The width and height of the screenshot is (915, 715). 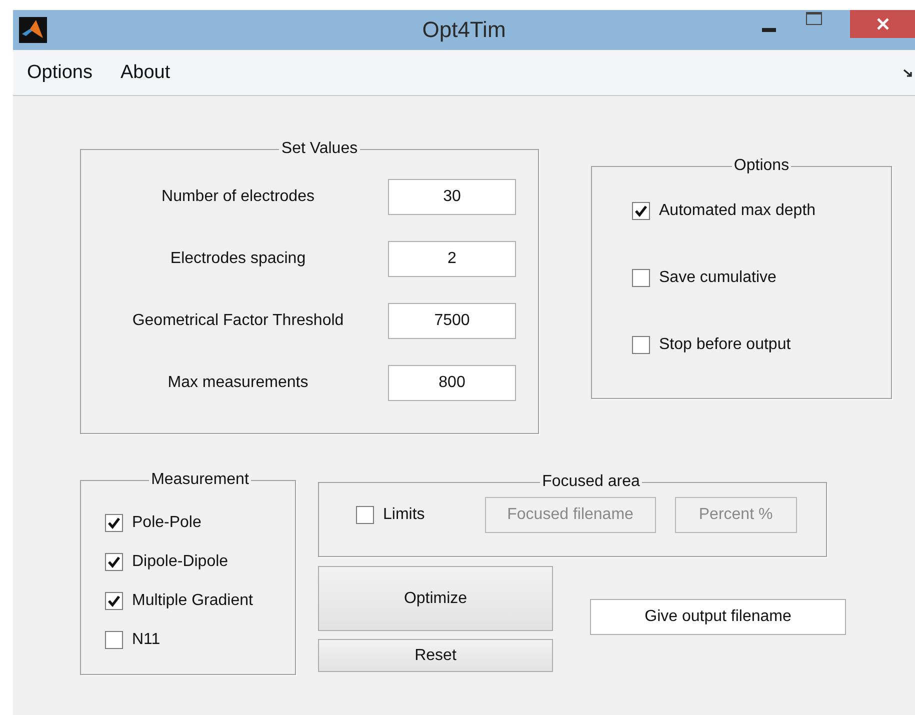 What do you see at coordinates (238, 197) in the screenshot?
I see `field-label: Number of electrodes` at bounding box center [238, 197].